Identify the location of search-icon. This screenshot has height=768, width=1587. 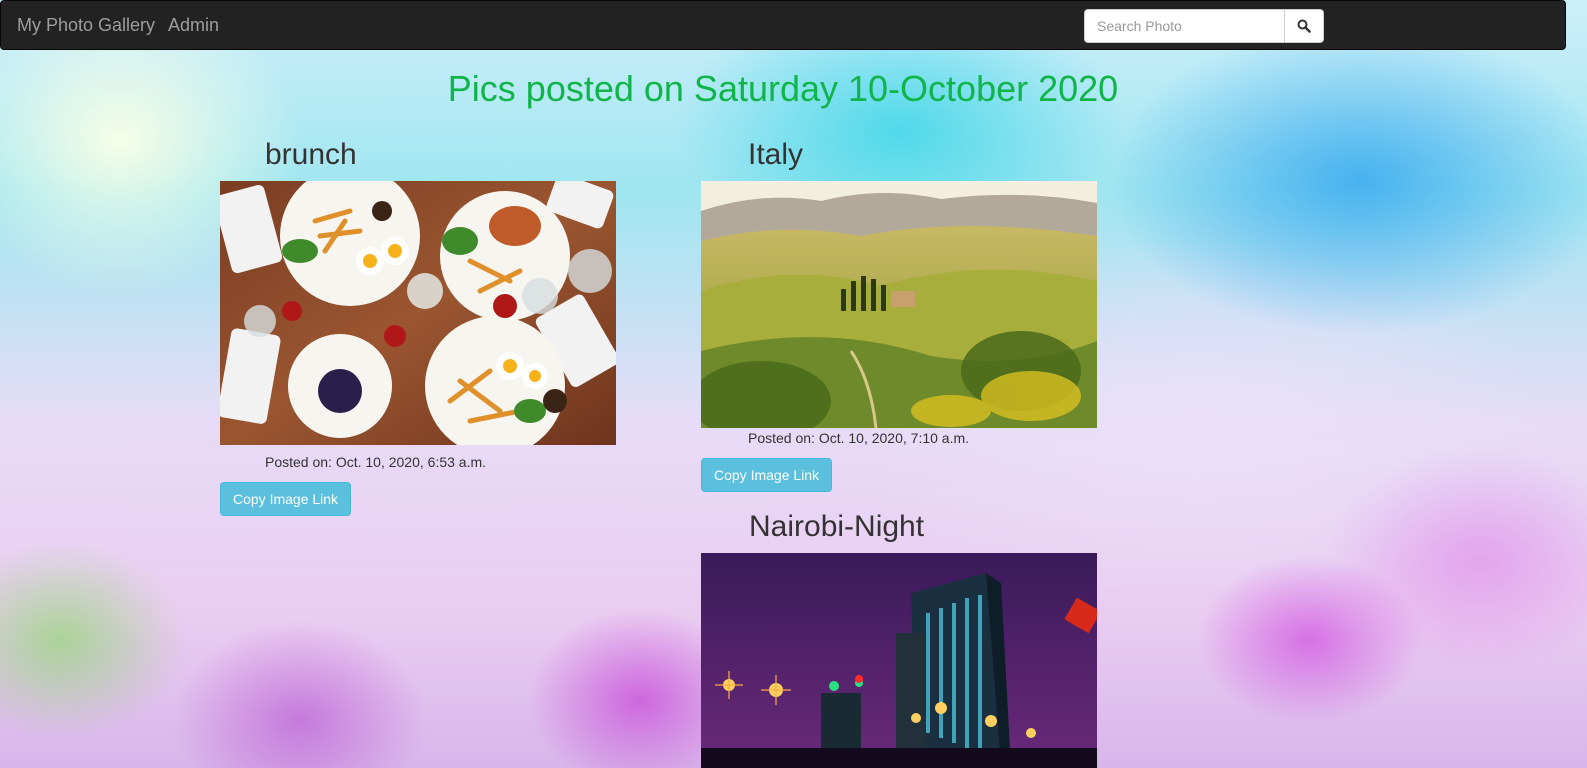
(1304, 26).